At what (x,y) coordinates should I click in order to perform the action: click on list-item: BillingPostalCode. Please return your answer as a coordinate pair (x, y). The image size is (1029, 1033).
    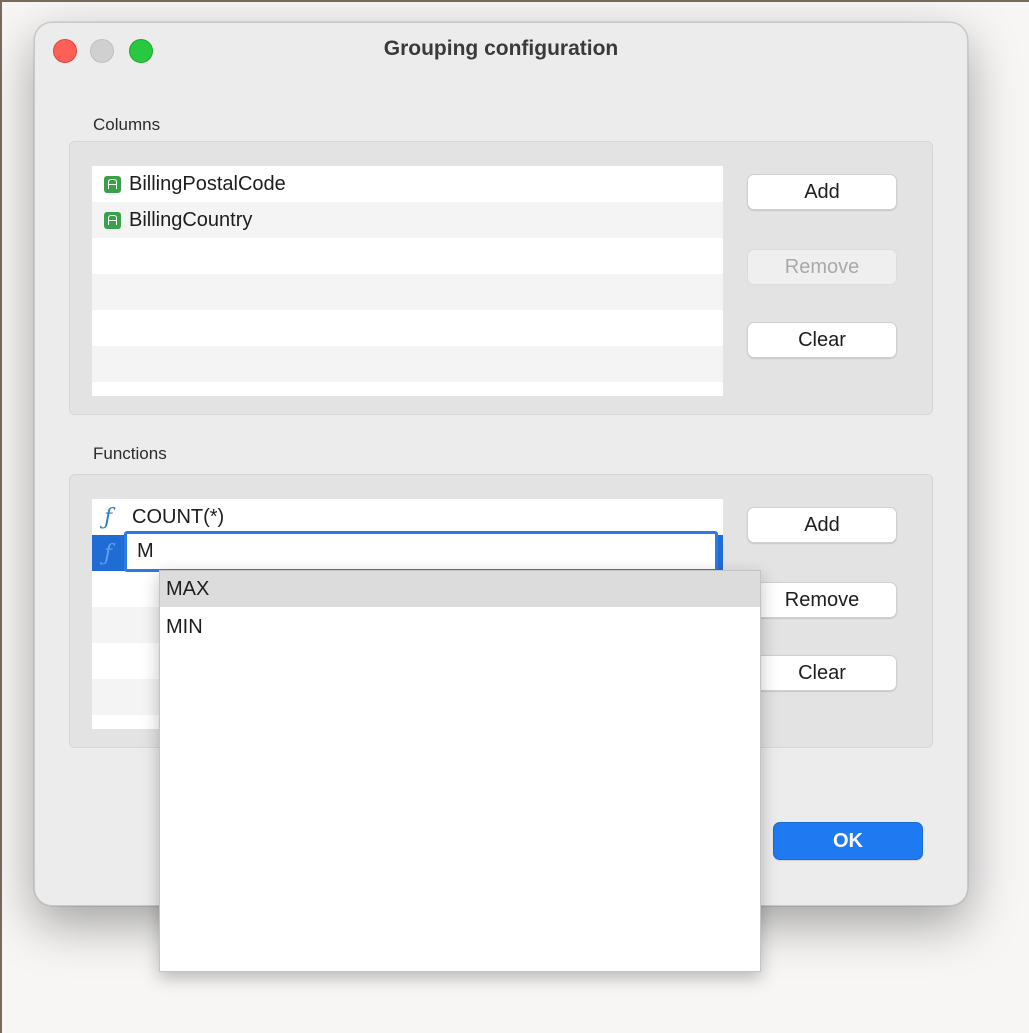
    Looking at the image, I should click on (407, 184).